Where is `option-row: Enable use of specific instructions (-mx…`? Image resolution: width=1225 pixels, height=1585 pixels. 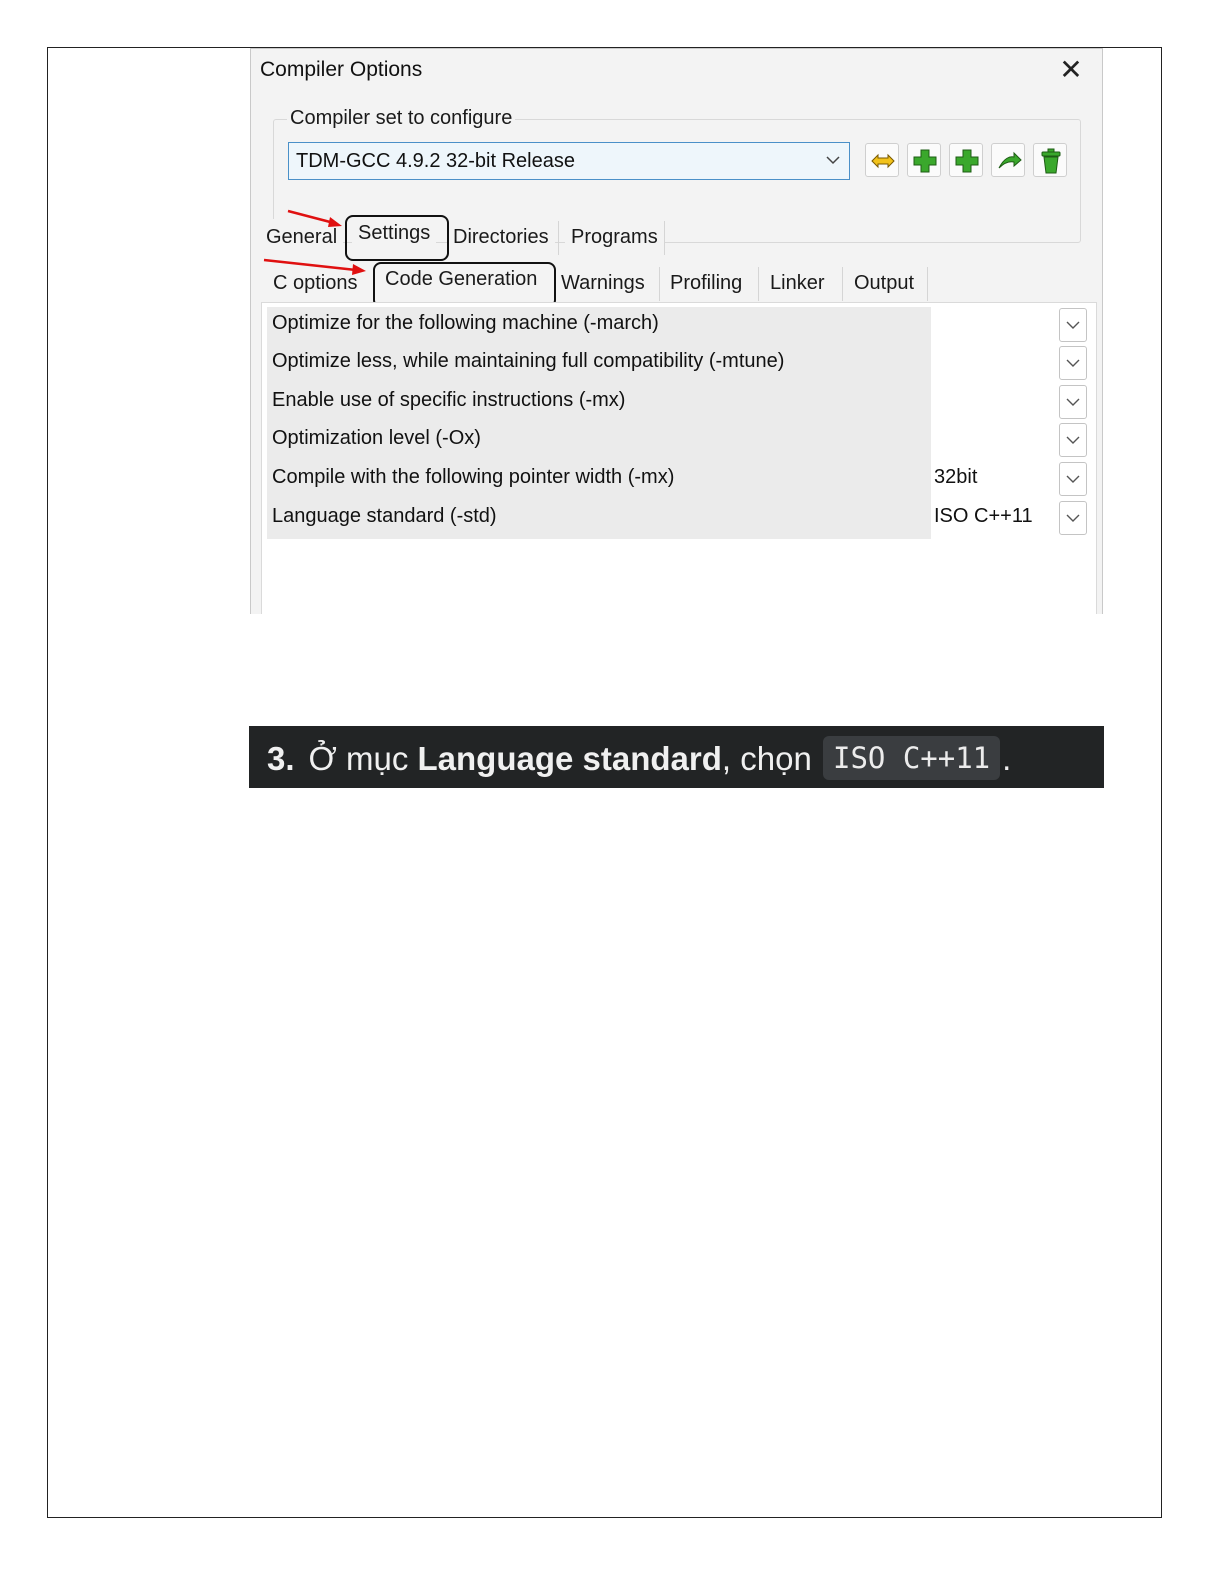
option-row: Enable use of specific instructions (-mx… is located at coordinates (679, 401).